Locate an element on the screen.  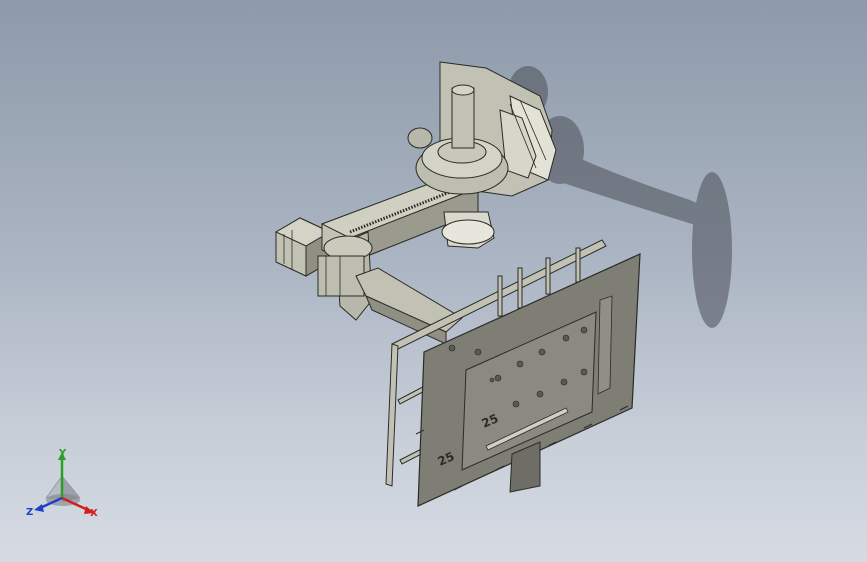
end-effector-plate: 25 25 is located at coordinates (529, 380).